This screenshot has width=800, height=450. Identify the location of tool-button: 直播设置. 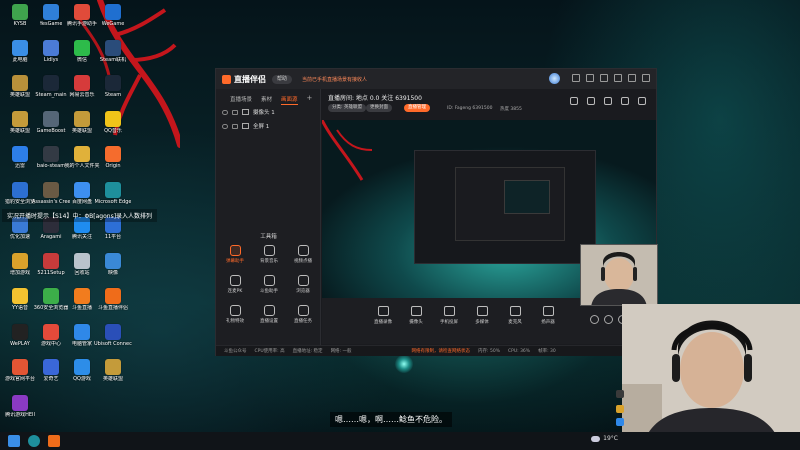
(269, 317).